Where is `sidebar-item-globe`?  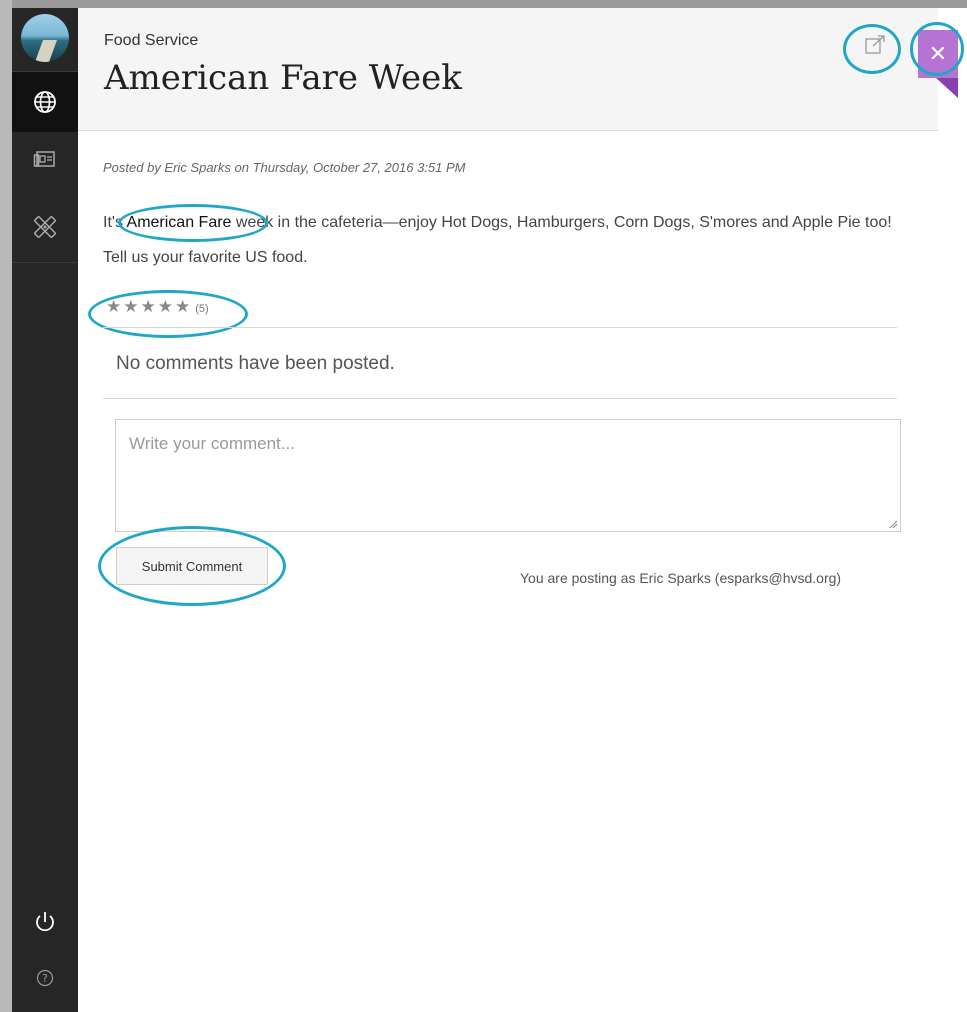
sidebar-item-globe is located at coordinates (45, 102).